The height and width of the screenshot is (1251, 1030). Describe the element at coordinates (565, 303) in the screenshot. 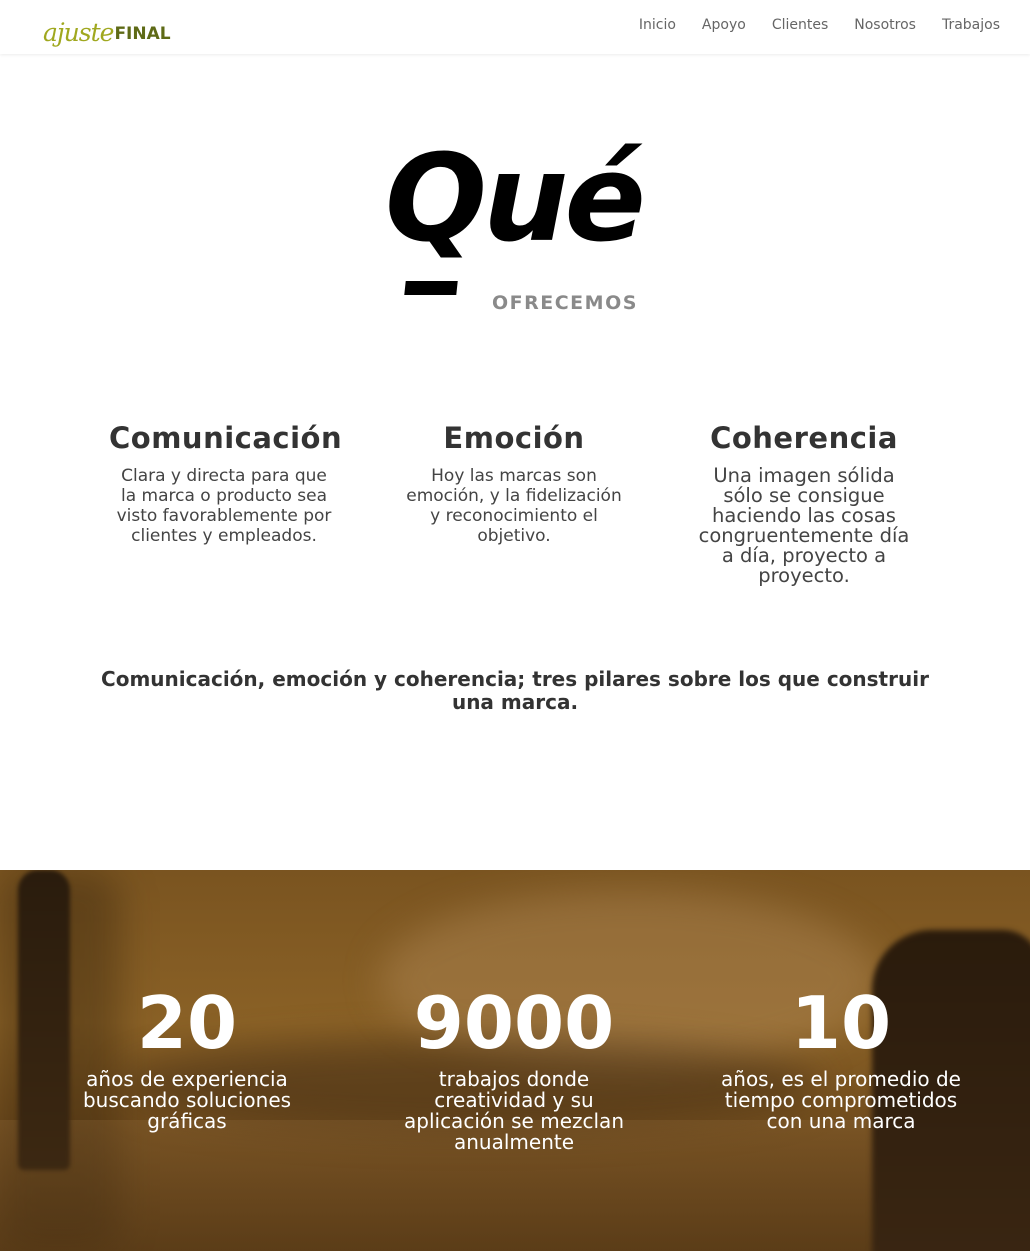

I see `hero-subtitle: OFRECEMOS` at that location.